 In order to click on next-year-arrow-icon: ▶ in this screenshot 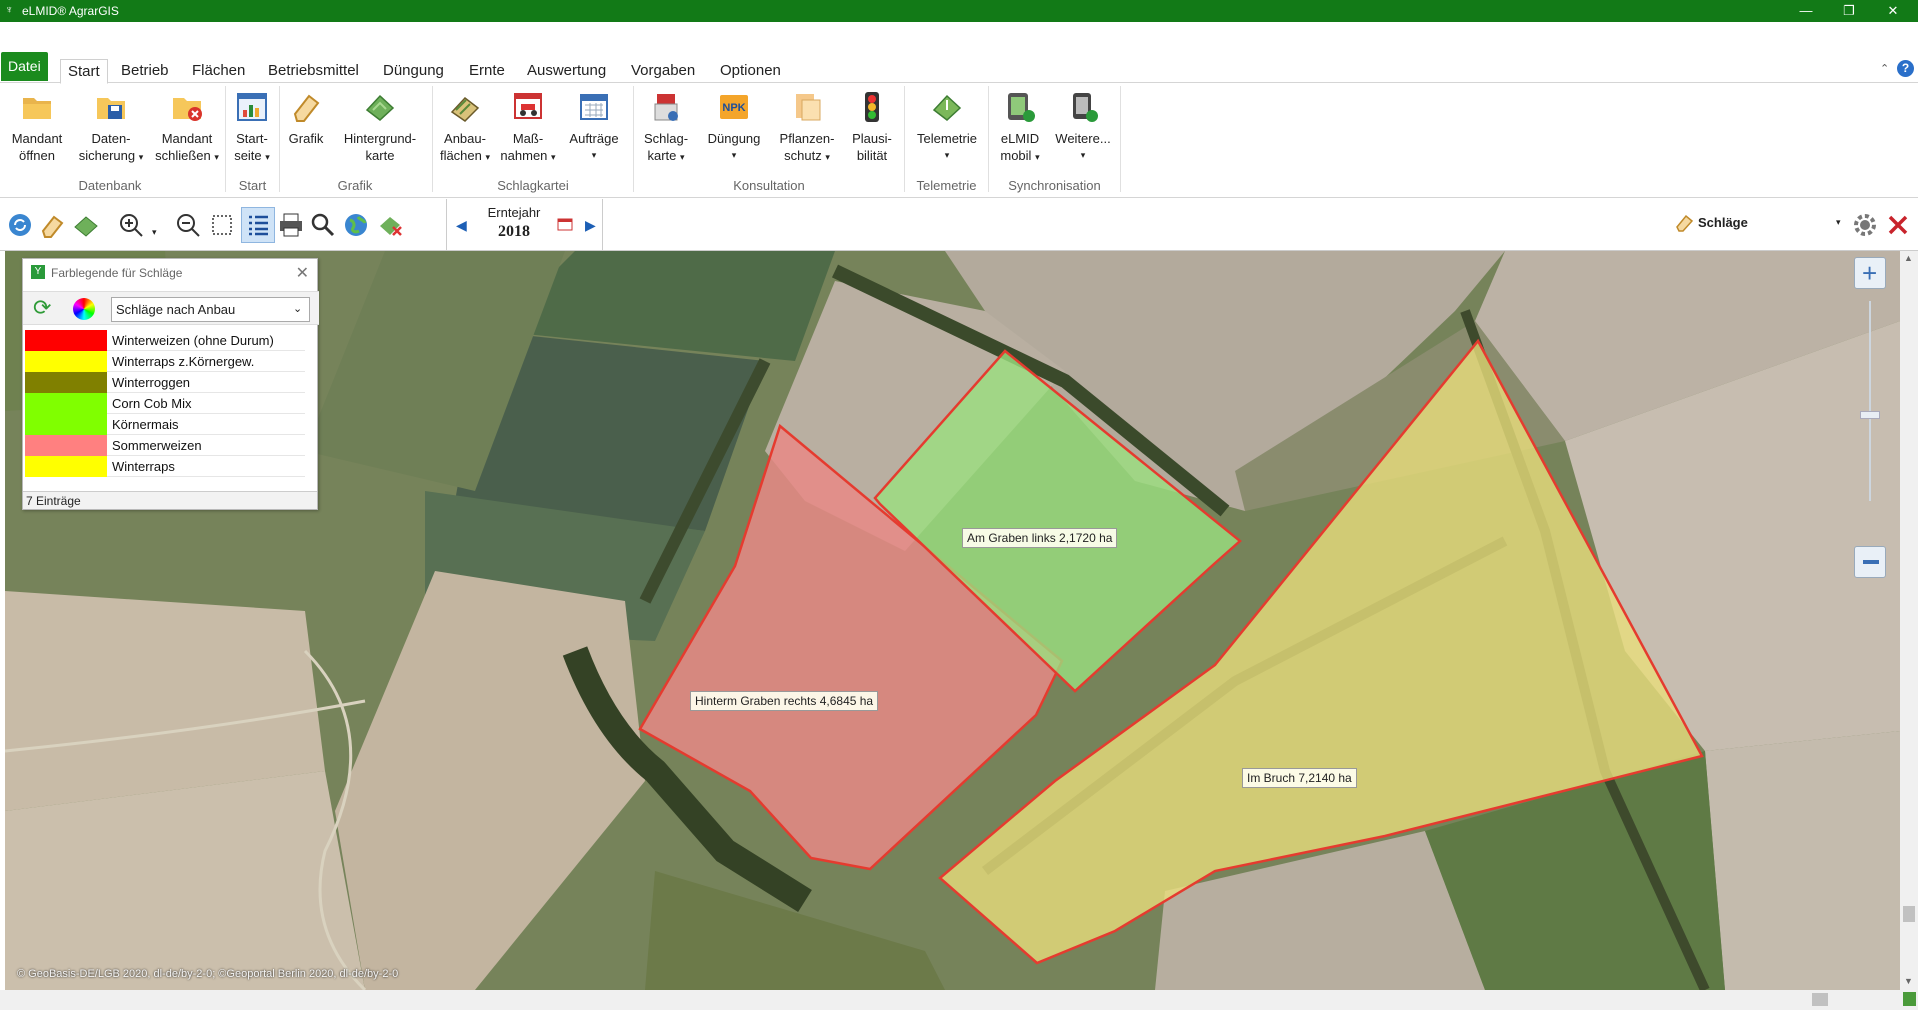, I will do `click(590, 225)`.